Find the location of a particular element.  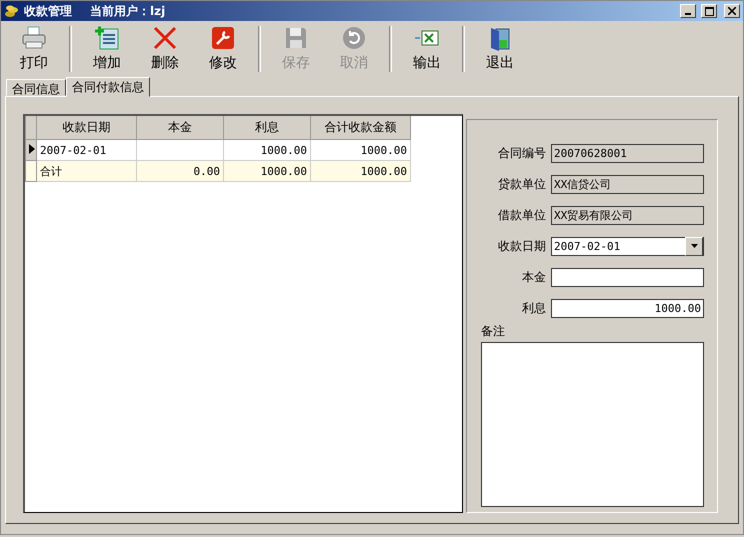

column-header: 收款日期 is located at coordinates (86, 128).